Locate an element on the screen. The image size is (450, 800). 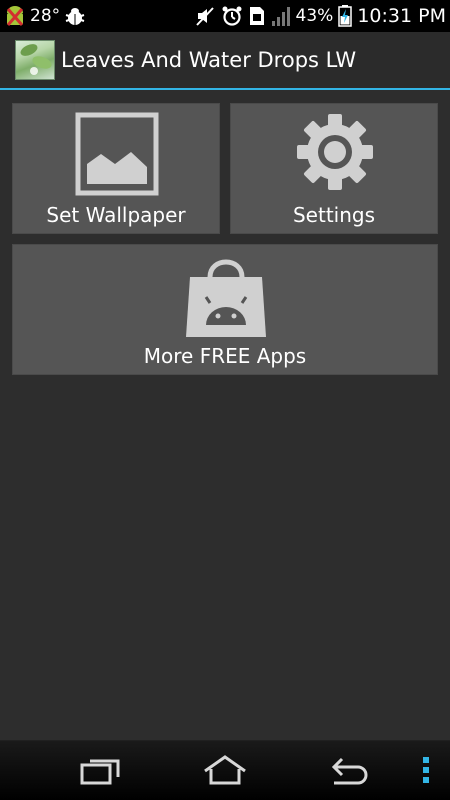
android-market-bag-icon is located at coordinates (226, 297).